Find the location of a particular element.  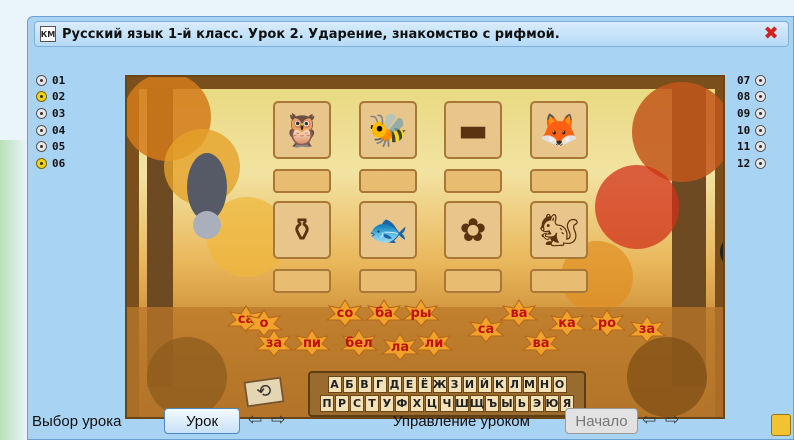

letter-key: Е is located at coordinates (409, 384).